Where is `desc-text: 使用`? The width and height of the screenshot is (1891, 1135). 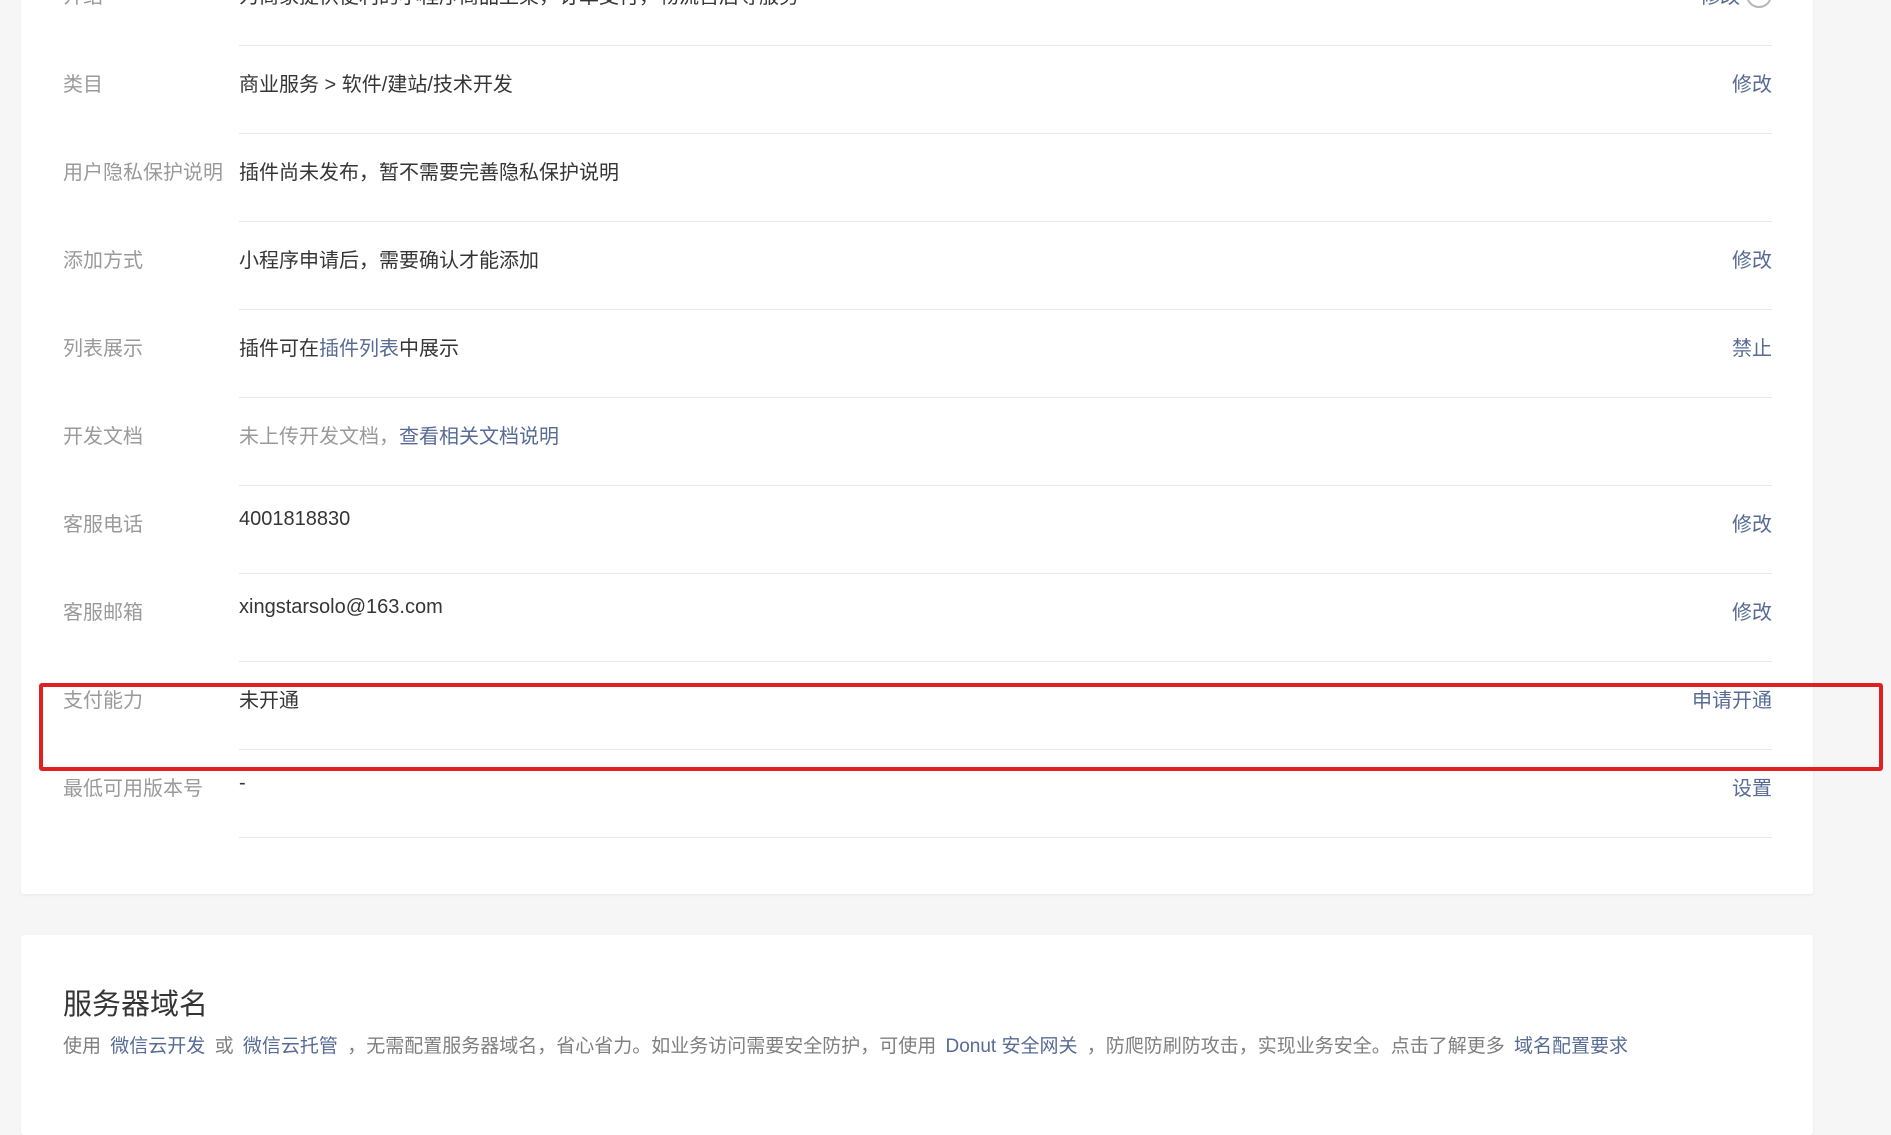 desc-text: 使用 is located at coordinates (82, 1046).